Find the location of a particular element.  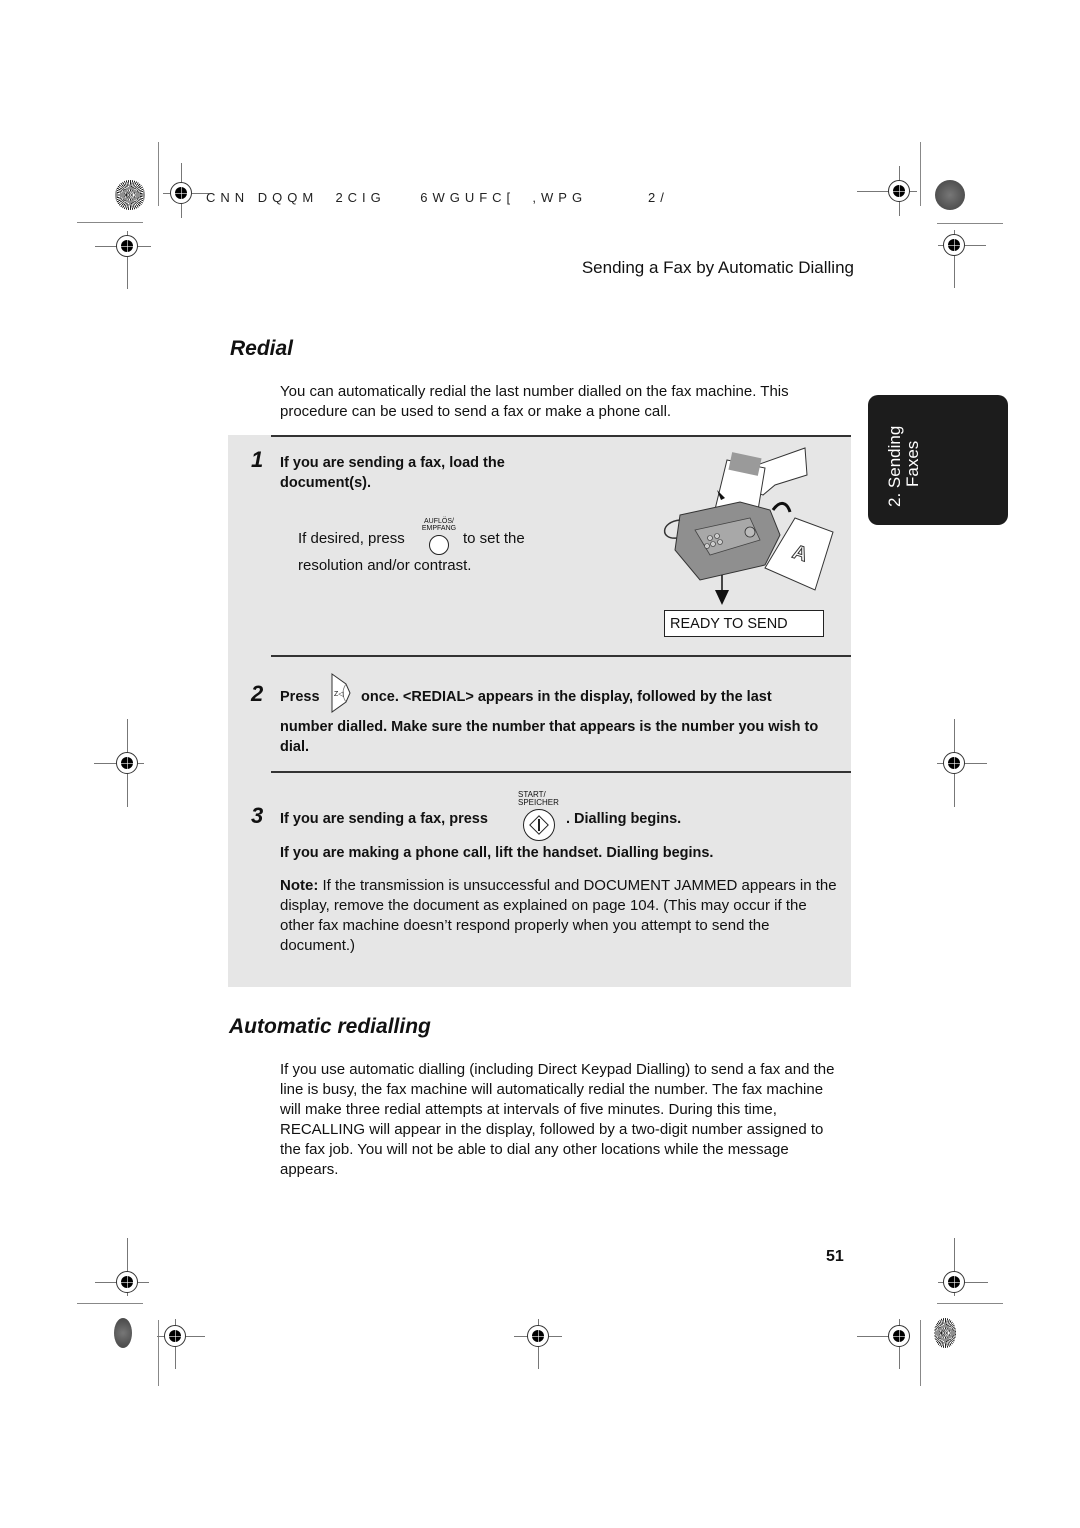

redial-key-icon: Z◁ is located at coordinates (341, 693).